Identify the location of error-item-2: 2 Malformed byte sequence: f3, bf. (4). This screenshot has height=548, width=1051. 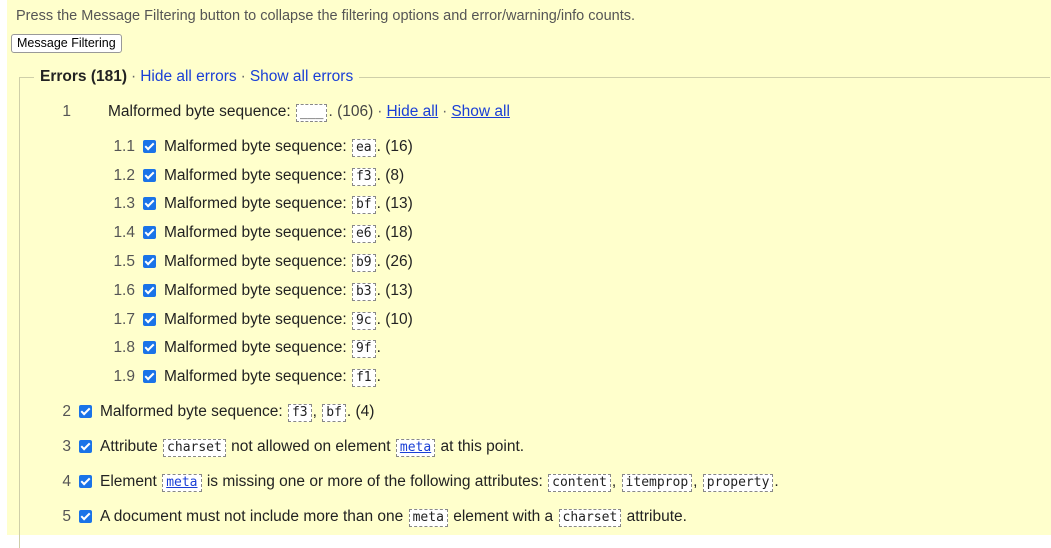
(187, 412).